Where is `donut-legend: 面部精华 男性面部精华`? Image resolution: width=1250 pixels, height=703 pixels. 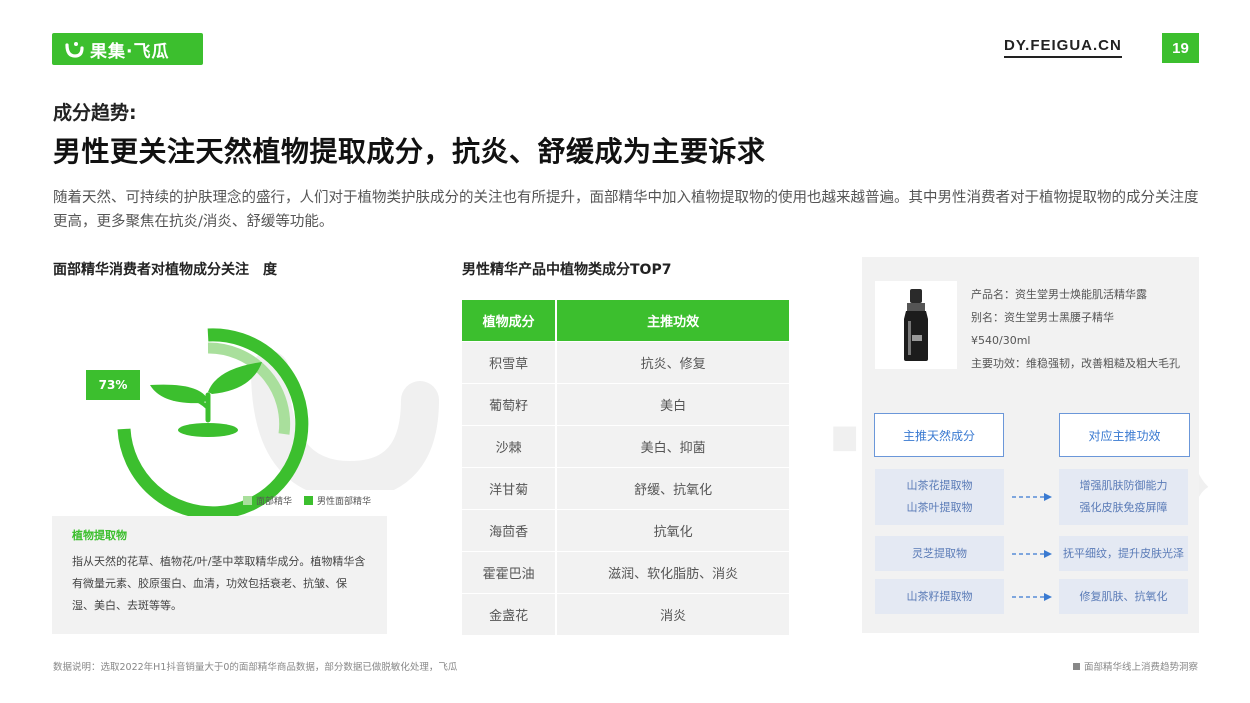
donut-legend: 面部精华 男性面部精华 is located at coordinates (307, 500).